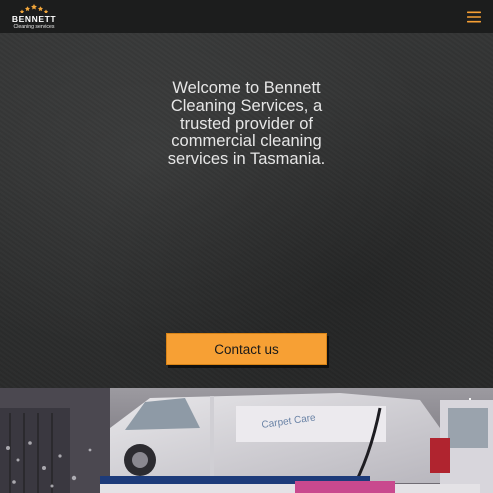 This screenshot has width=493, height=493. I want to click on logo-wordmark: BENNETT, so click(34, 19).